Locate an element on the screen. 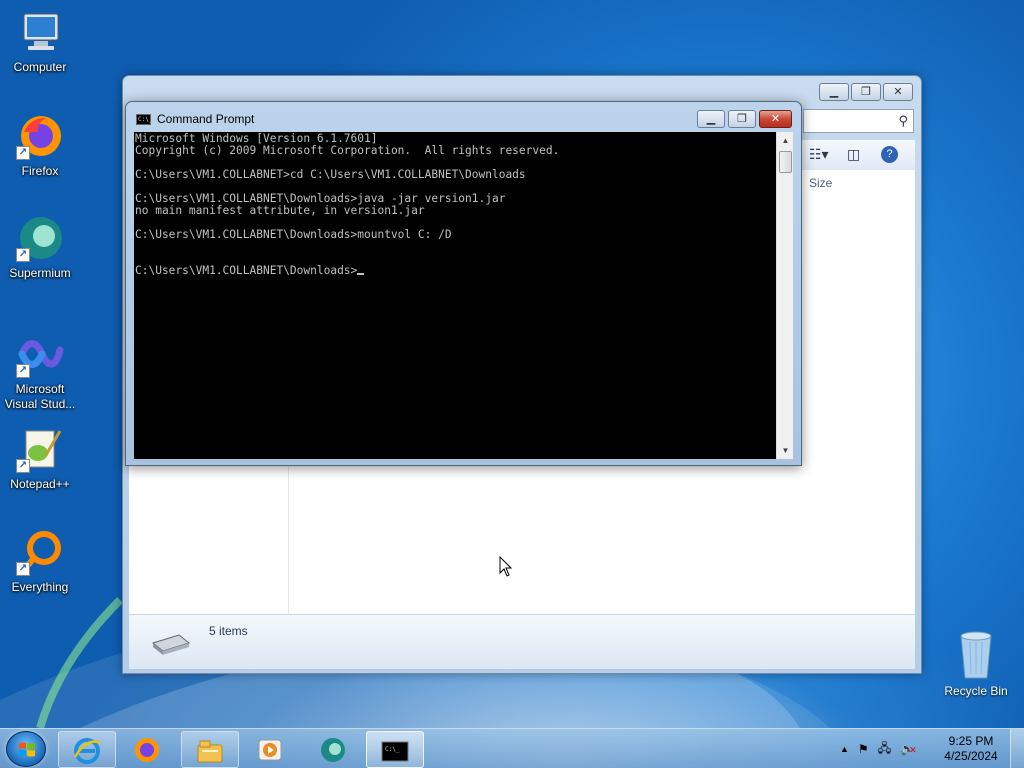 The image size is (1024, 768). explorer-maximize-button: ❐ is located at coordinates (866, 92).